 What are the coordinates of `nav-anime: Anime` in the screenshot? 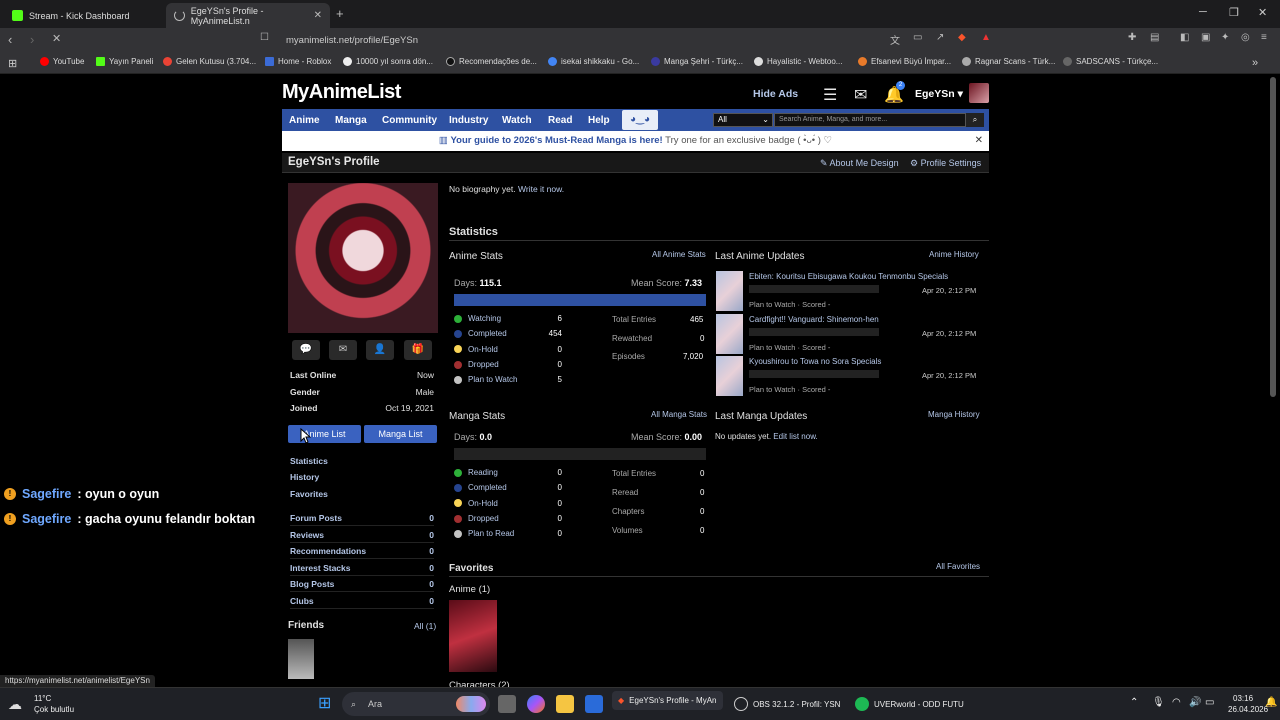 It's located at (304, 120).